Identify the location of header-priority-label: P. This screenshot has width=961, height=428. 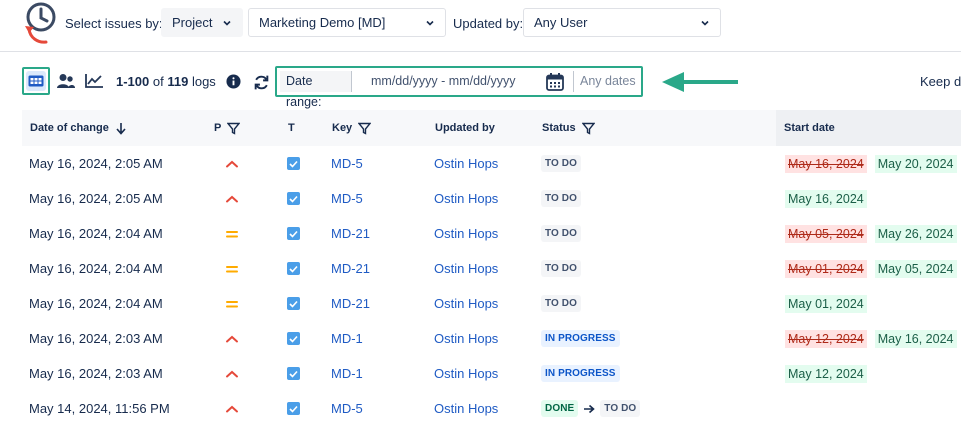
(218, 128).